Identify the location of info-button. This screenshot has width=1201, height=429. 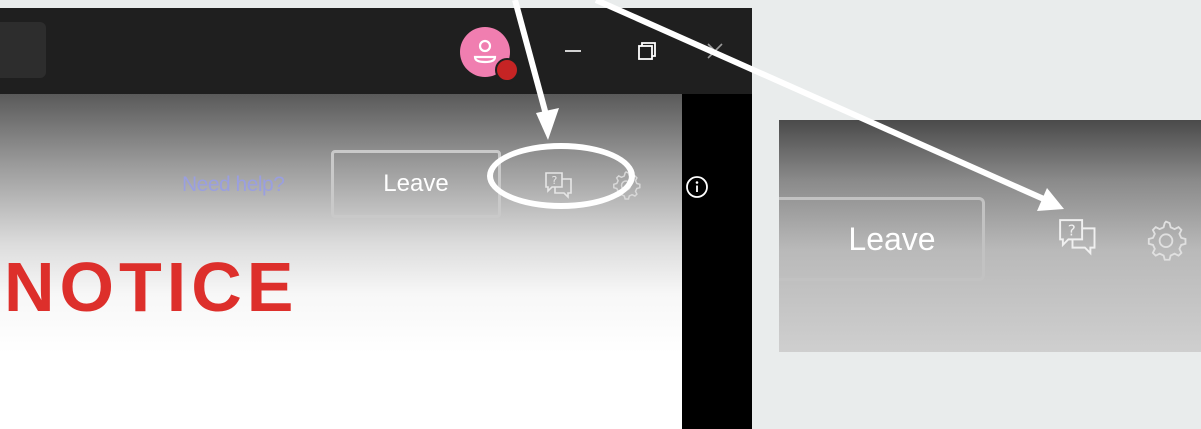
(697, 187).